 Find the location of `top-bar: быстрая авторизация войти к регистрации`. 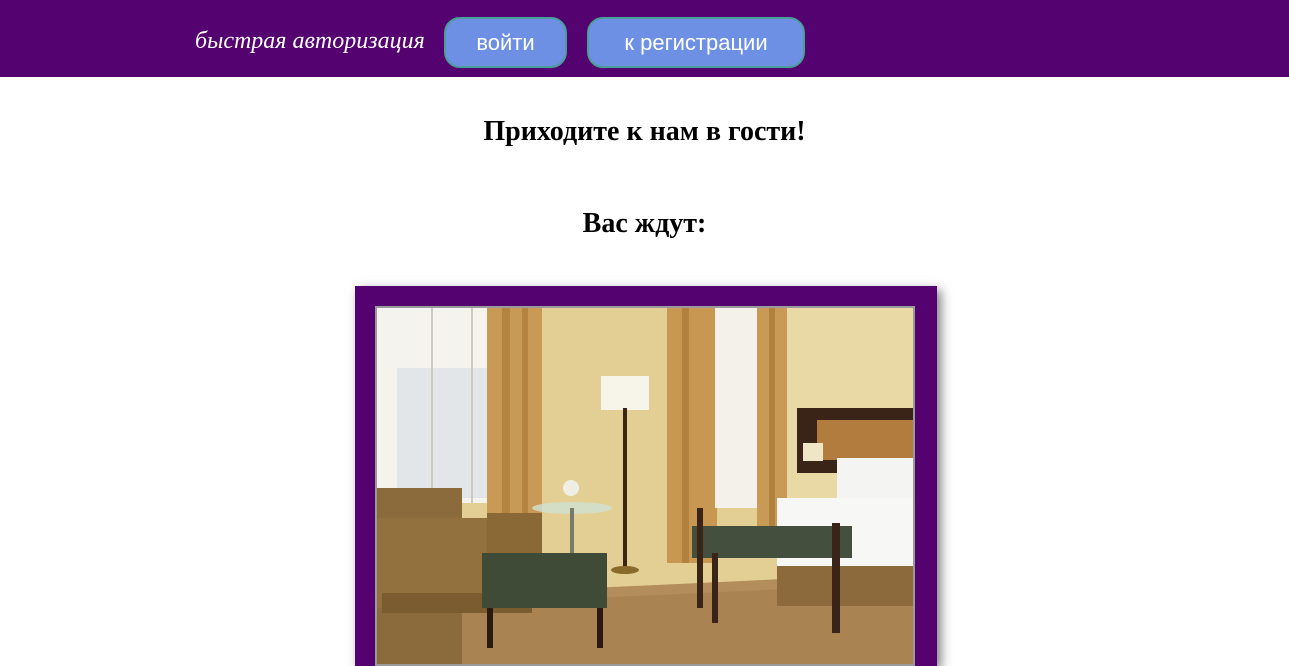

top-bar: быстрая авторизация войти к регистрации is located at coordinates (644, 38).